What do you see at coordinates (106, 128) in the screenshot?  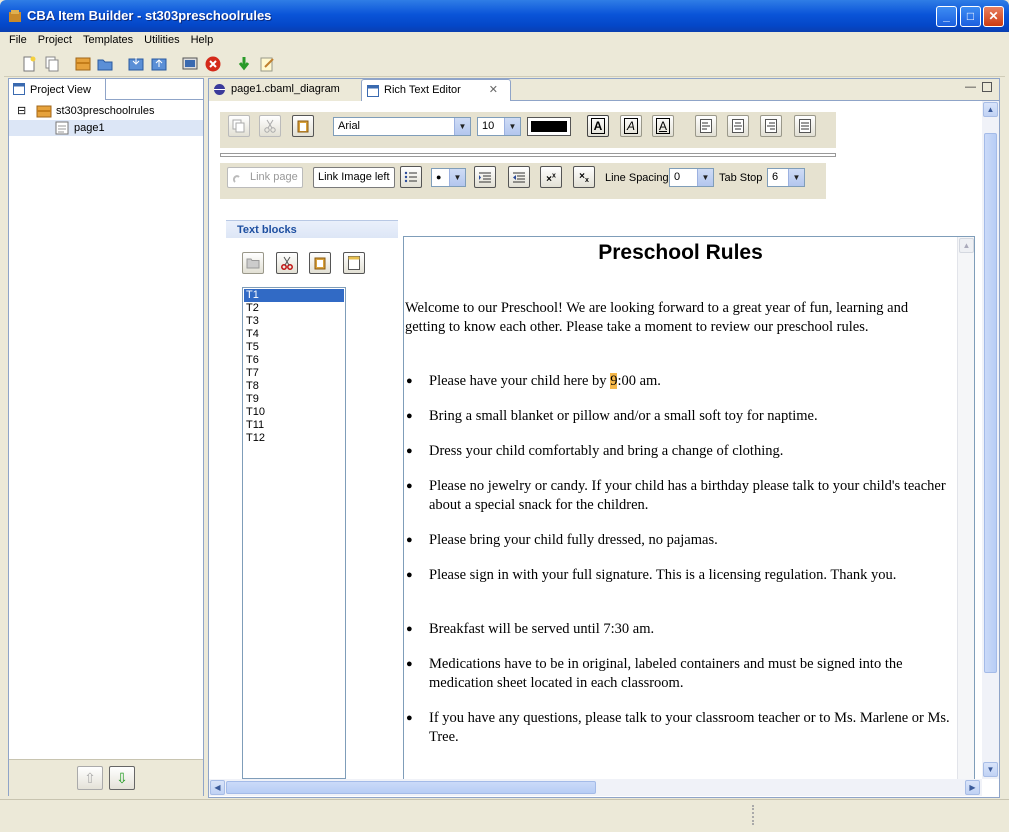 I see `tree-item-page1: page1` at bounding box center [106, 128].